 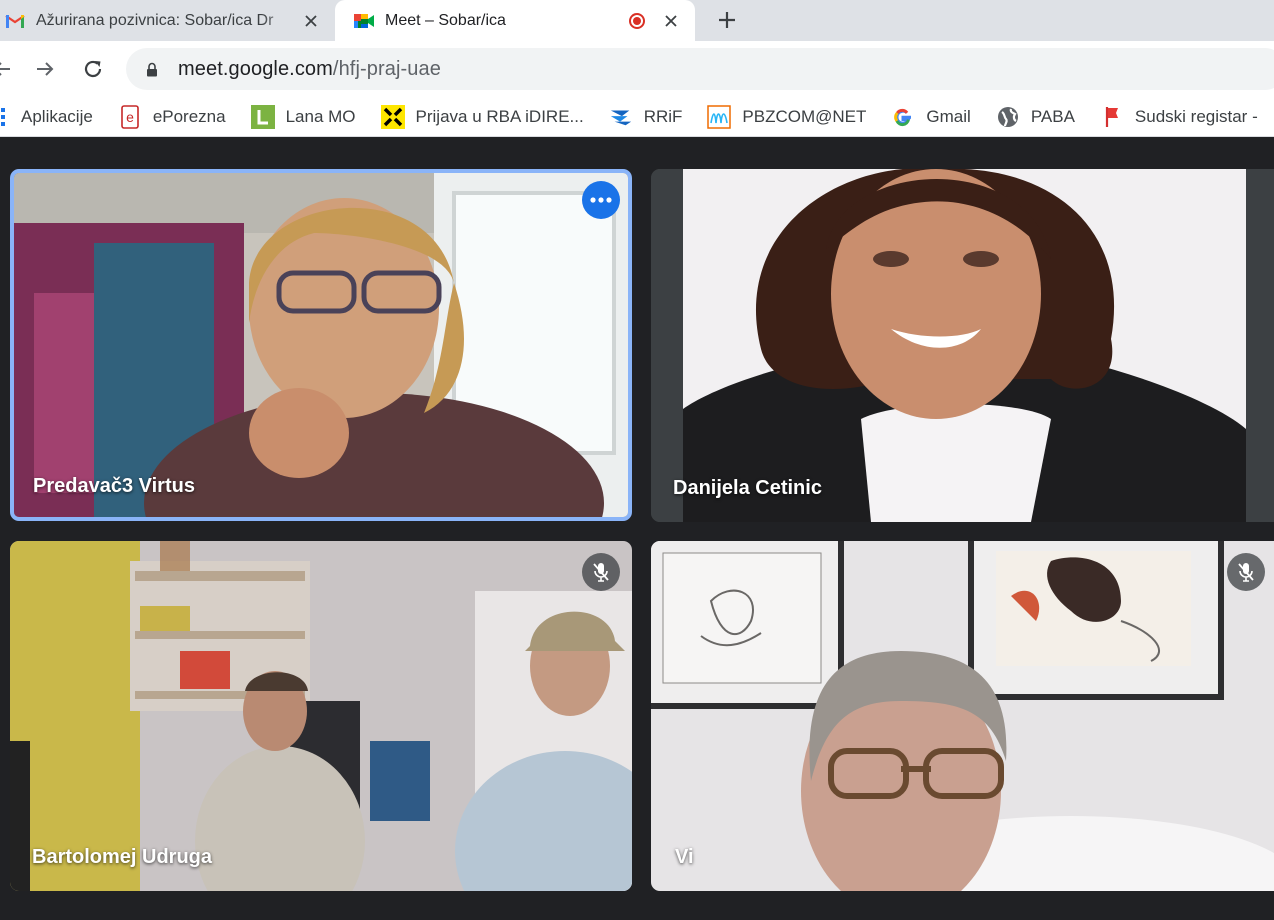 I want to click on bookmark-eporezna: e ePorezna, so click(x=172, y=116).